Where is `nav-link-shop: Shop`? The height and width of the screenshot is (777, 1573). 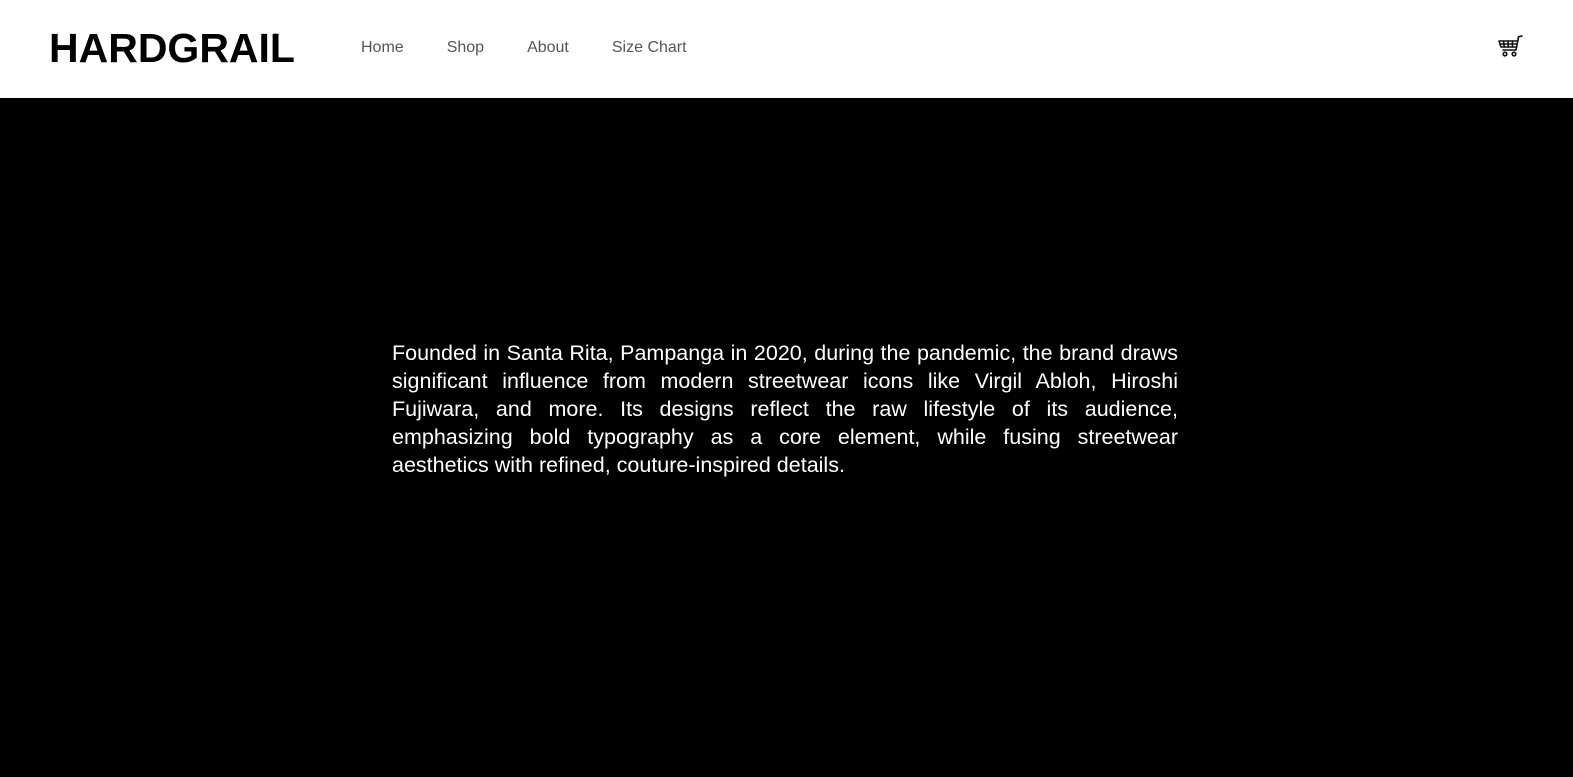 nav-link-shop: Shop is located at coordinates (465, 48).